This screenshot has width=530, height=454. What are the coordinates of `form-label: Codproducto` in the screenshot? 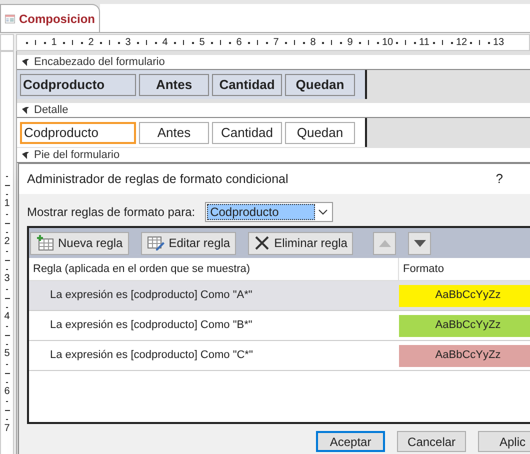 It's located at (78, 85).